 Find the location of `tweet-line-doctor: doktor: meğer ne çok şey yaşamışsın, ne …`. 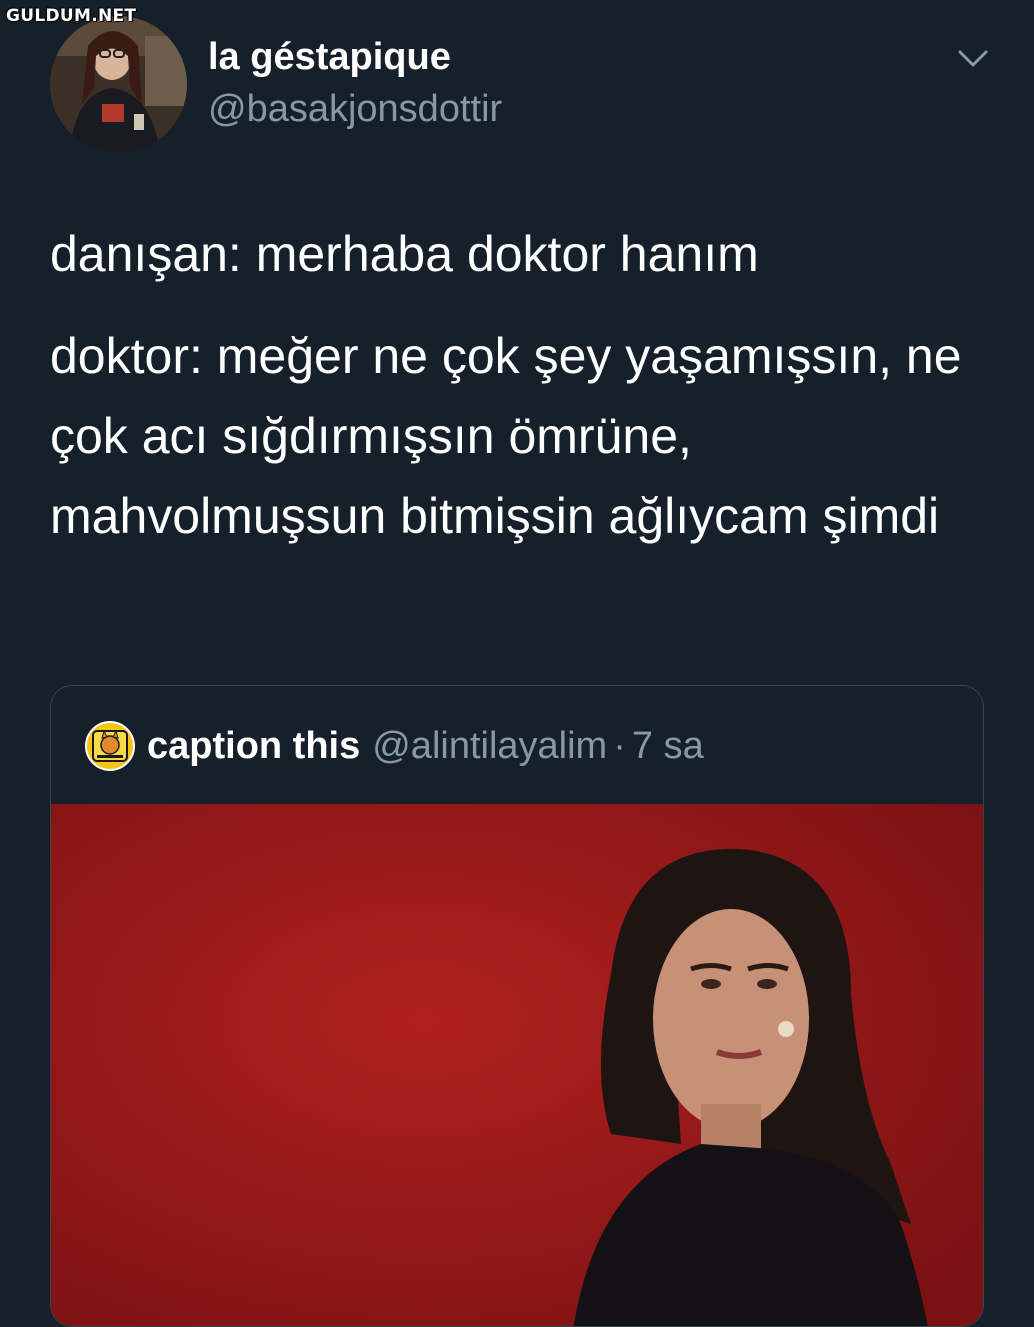

tweet-line-doctor: doktor: meğer ne çok şey yaşamışsın, ne … is located at coordinates (506, 436).